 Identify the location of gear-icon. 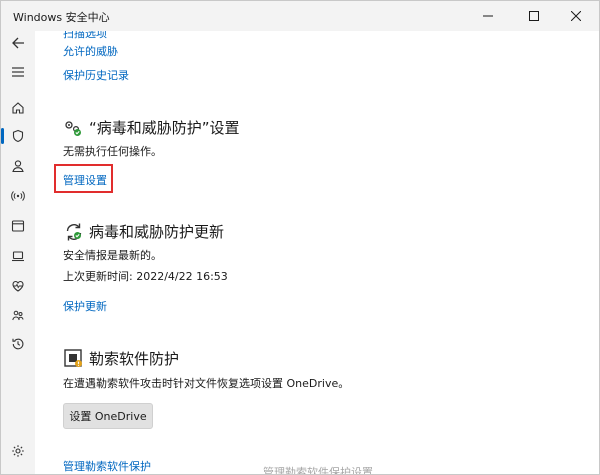
(18, 451).